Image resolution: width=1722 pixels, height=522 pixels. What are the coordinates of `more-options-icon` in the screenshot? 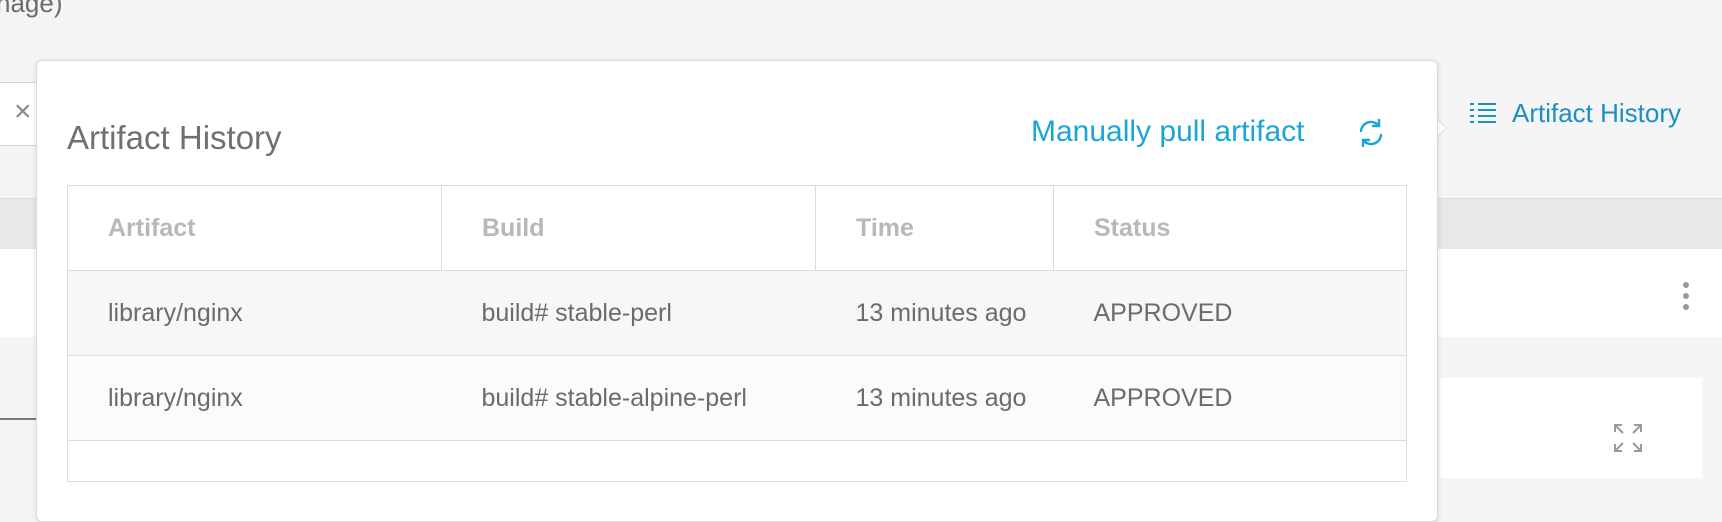 It's located at (1686, 299).